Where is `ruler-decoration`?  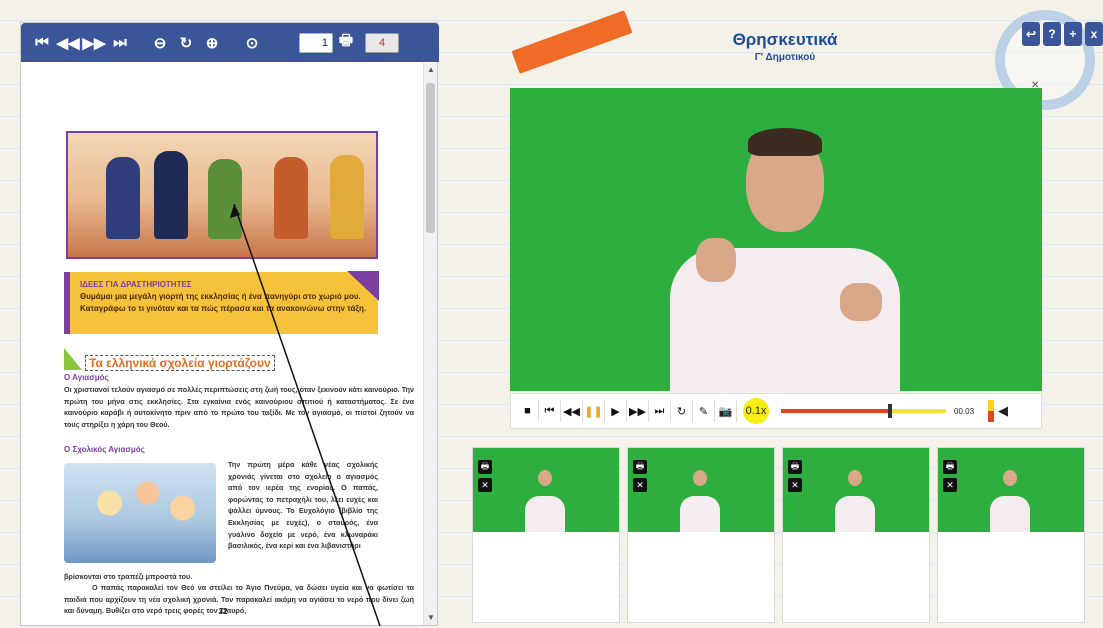 ruler-decoration is located at coordinates (572, 42).